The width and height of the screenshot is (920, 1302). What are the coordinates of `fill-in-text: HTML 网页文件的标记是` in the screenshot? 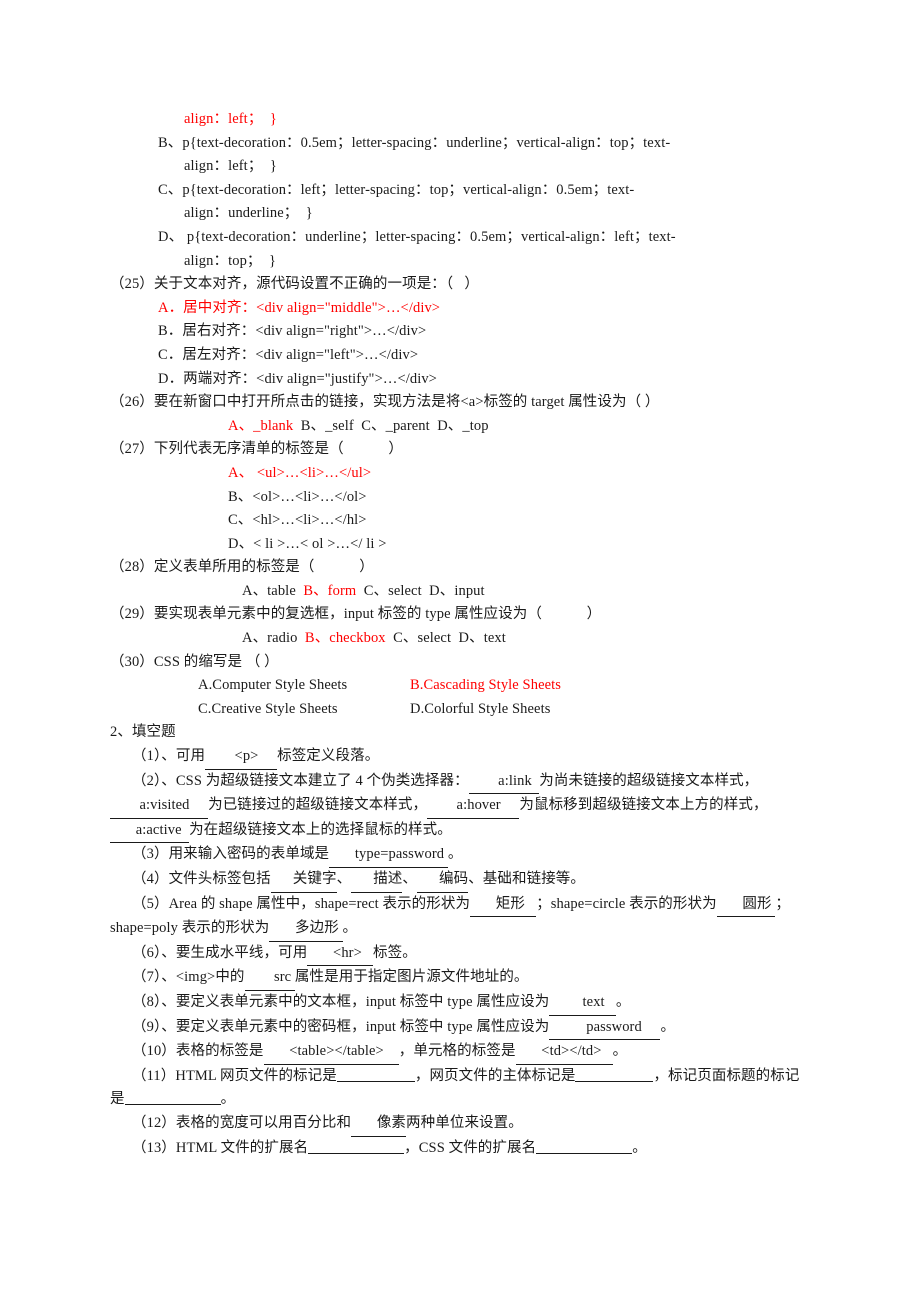 It's located at (256, 1075).